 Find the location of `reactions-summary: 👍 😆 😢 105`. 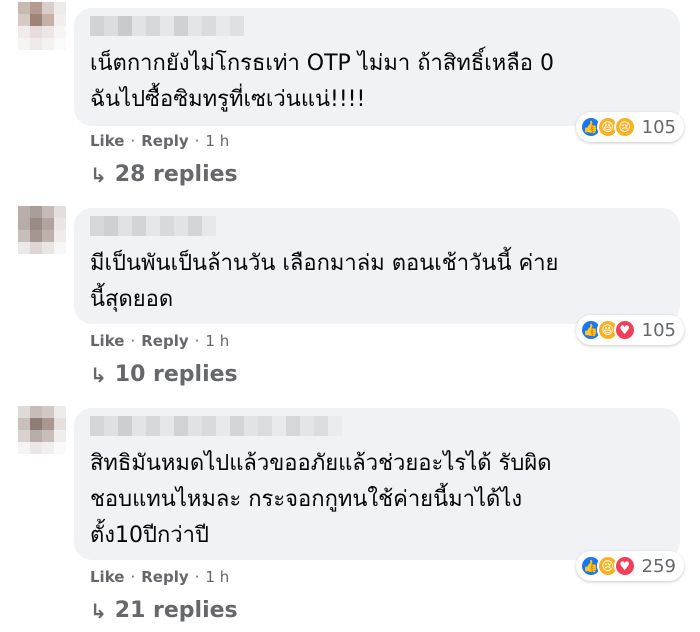

reactions-summary: 👍 😆 😢 105 is located at coordinates (629, 127).